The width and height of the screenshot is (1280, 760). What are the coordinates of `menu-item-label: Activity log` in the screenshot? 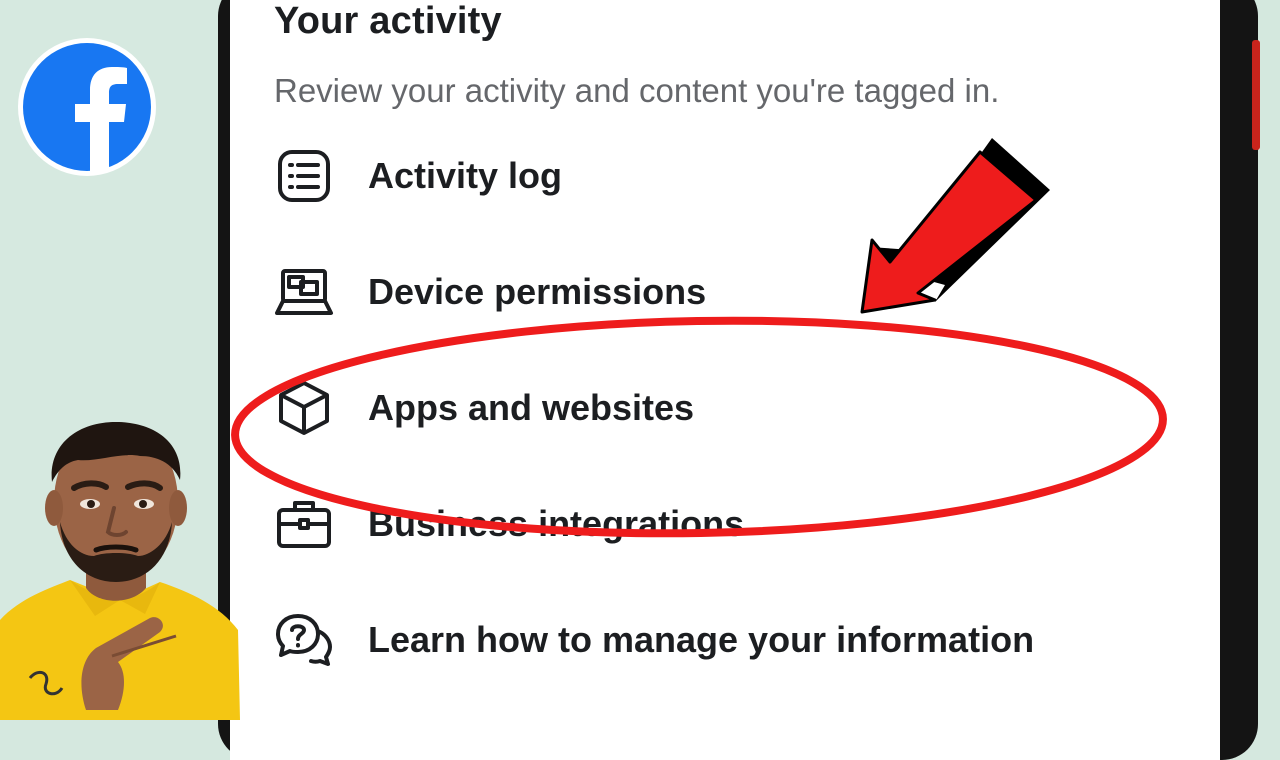 It's located at (465, 175).